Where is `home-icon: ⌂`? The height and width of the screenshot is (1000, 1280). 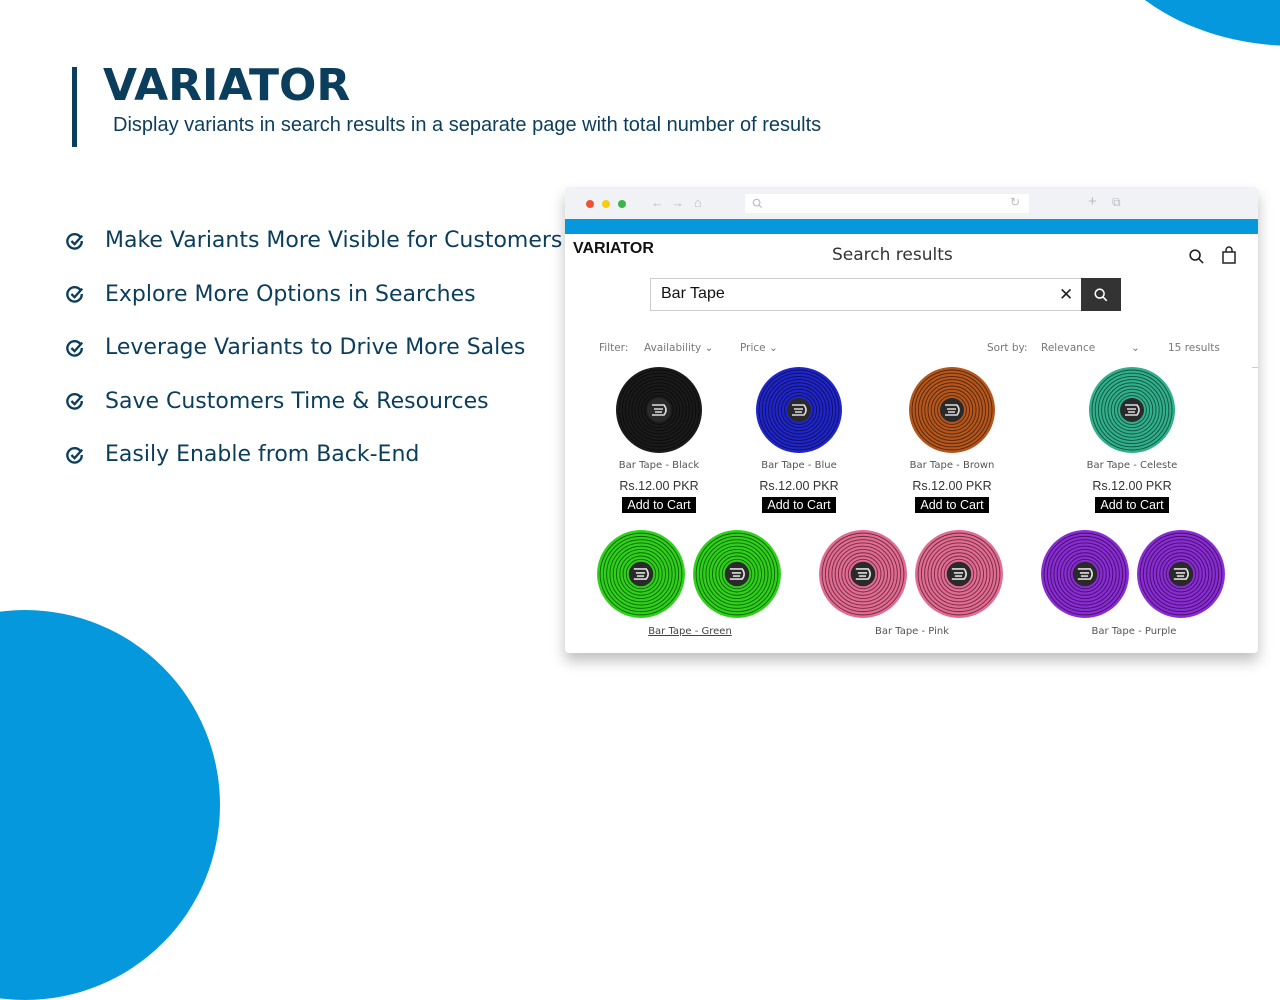 home-icon: ⌂ is located at coordinates (698, 202).